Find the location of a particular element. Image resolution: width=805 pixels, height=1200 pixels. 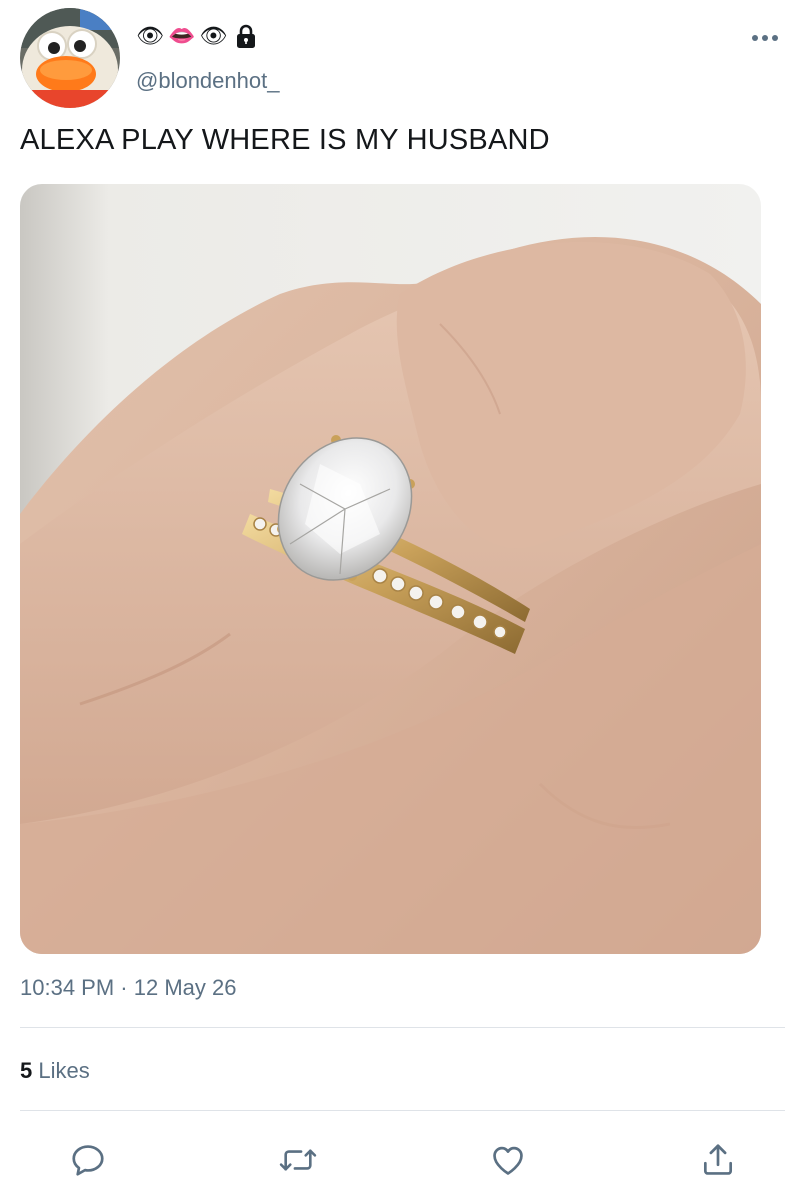

share-button is located at coordinates (718, 1160).